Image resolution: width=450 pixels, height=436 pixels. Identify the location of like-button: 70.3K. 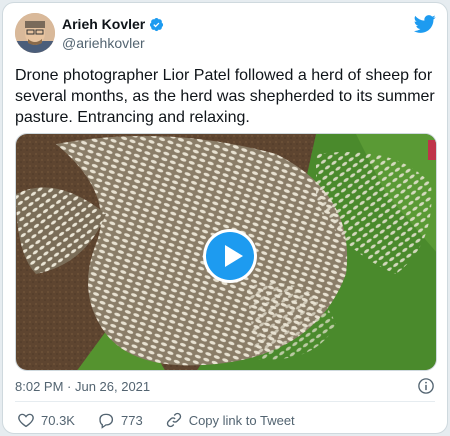
(46, 420).